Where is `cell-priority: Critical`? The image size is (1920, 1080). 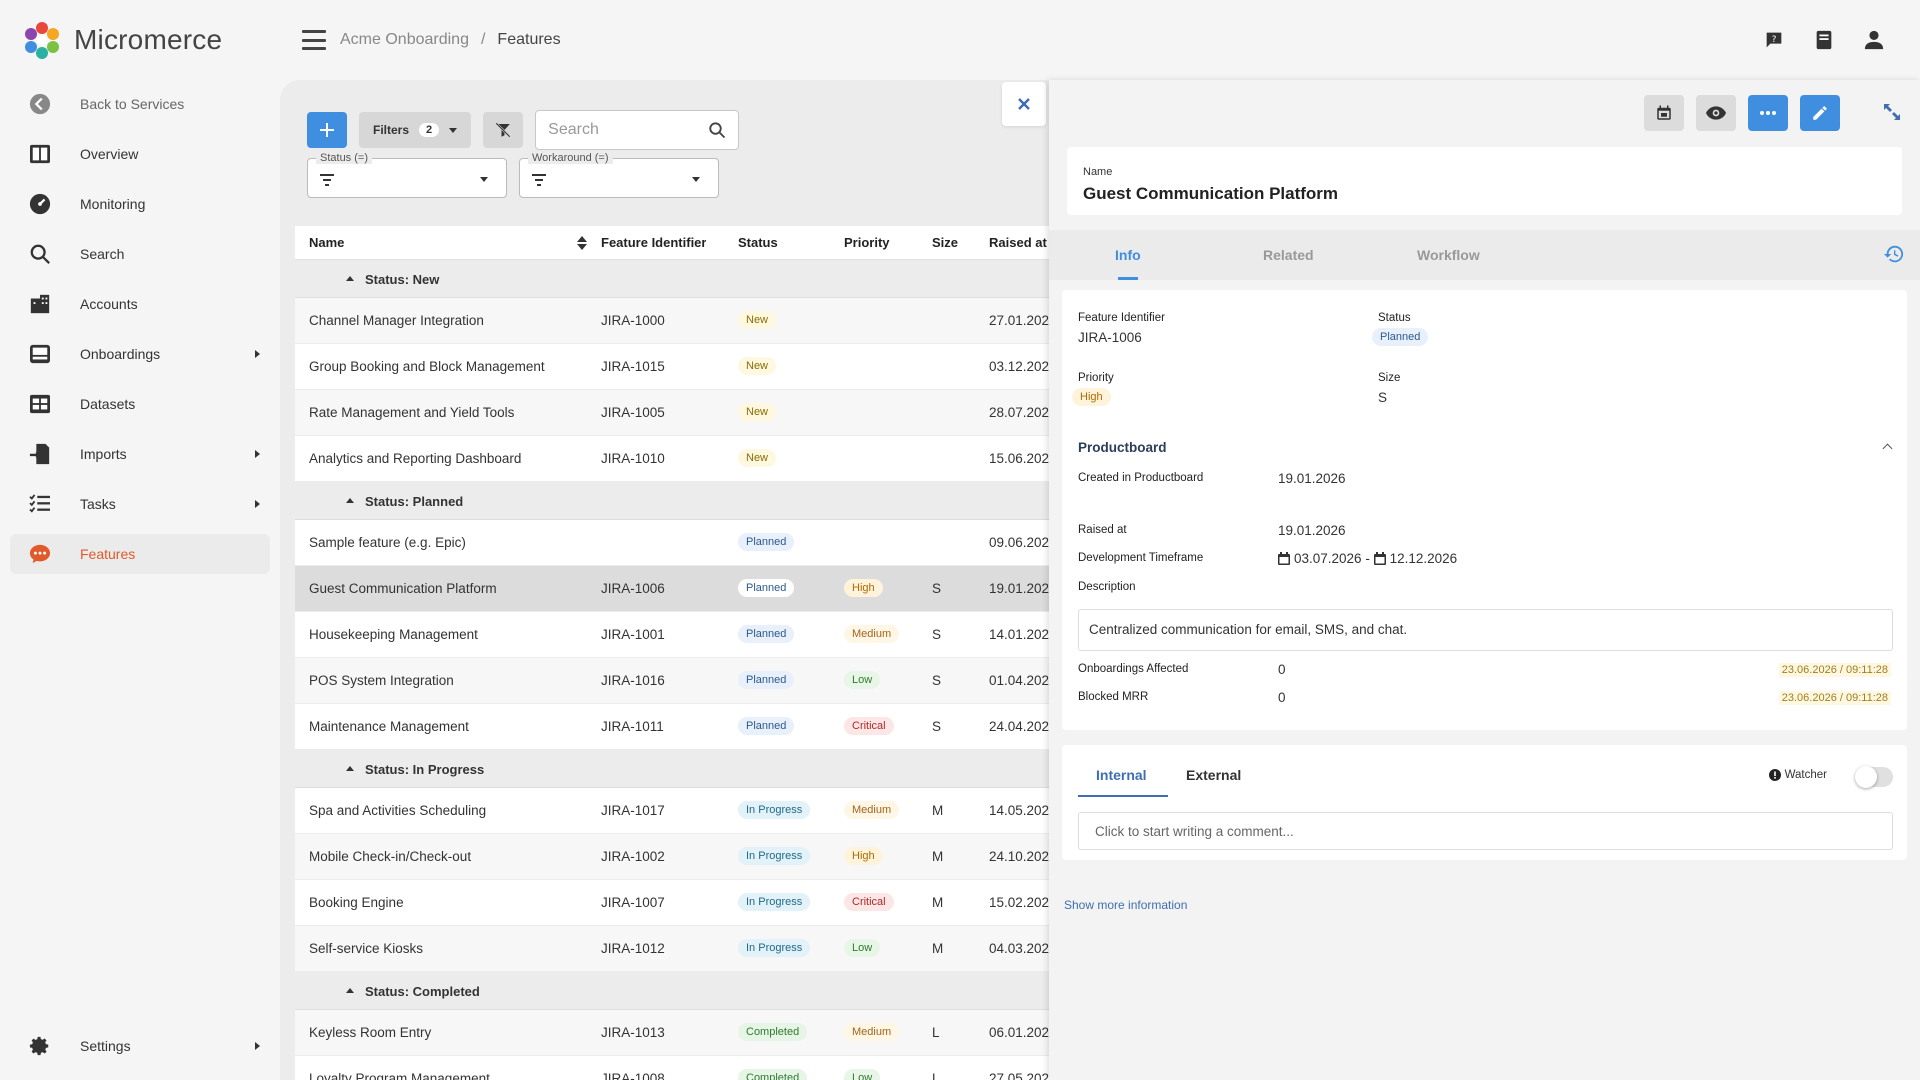
cell-priority: Critical is located at coordinates (869, 726).